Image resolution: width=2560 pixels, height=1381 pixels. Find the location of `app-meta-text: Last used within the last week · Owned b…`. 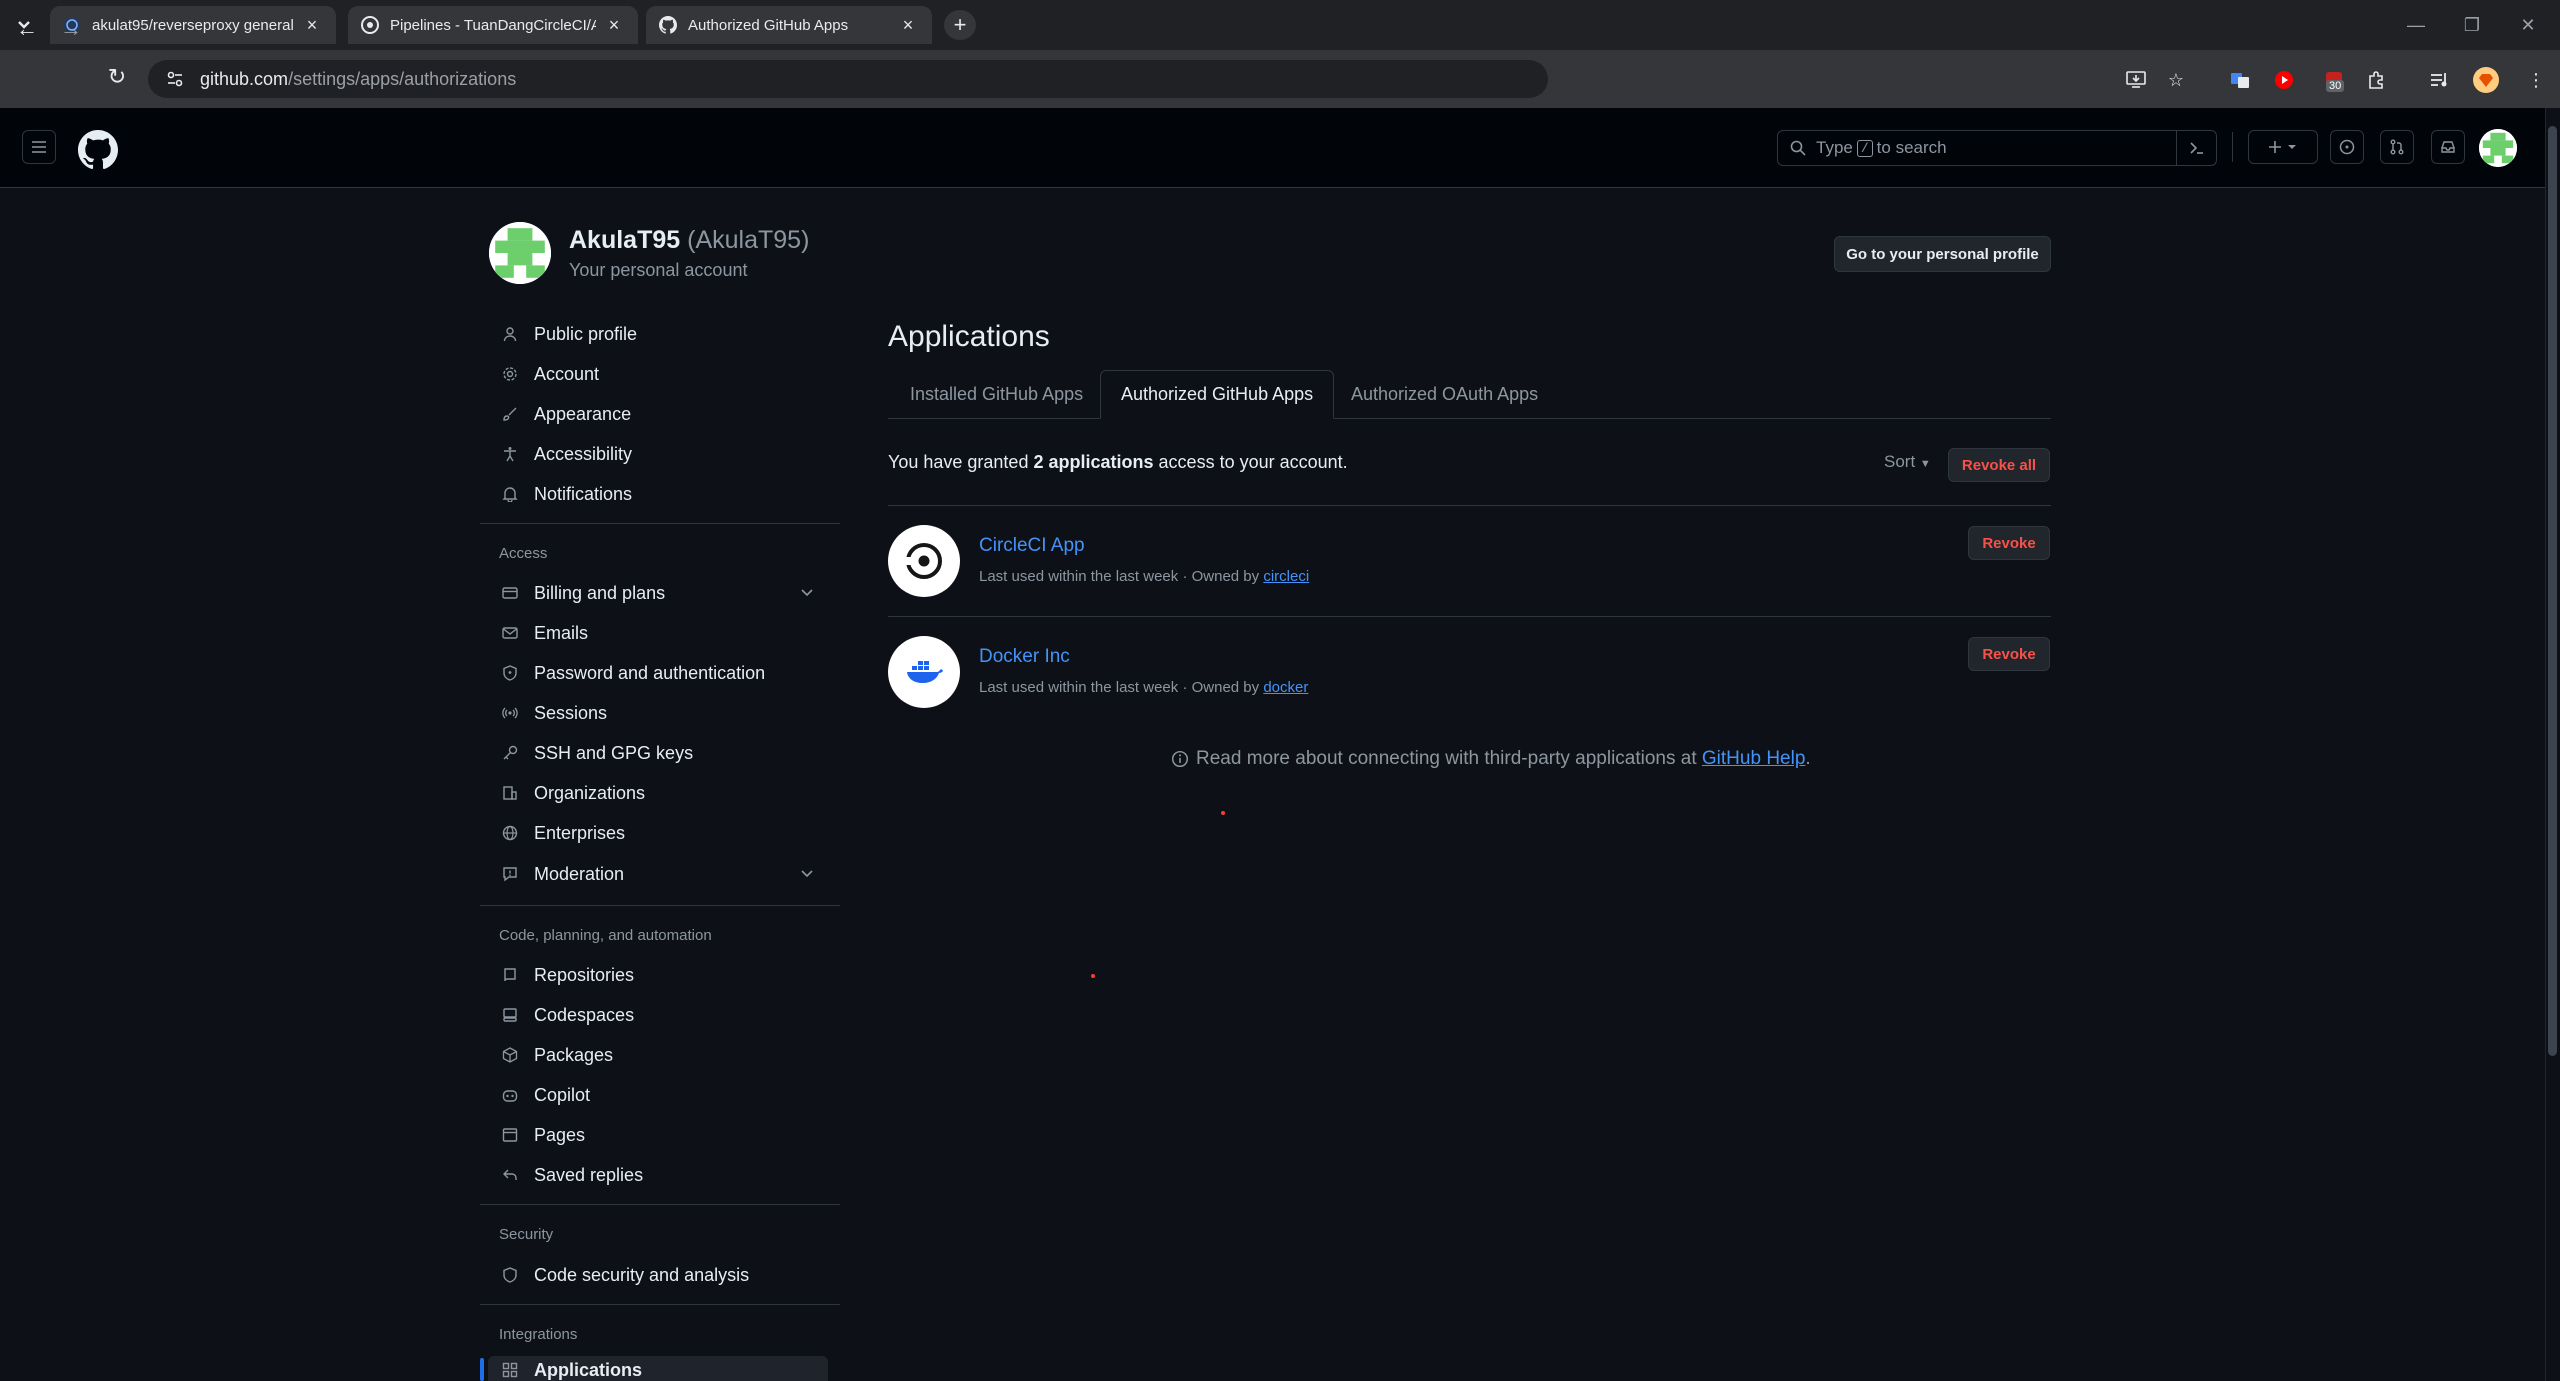

app-meta-text: Last used within the last week · Owned b… is located at coordinates (1119, 576).